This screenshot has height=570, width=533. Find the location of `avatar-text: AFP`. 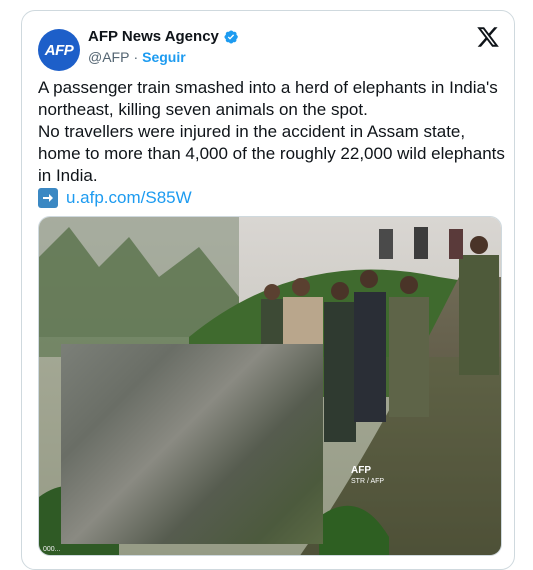

avatar-text: AFP is located at coordinates (59, 50).